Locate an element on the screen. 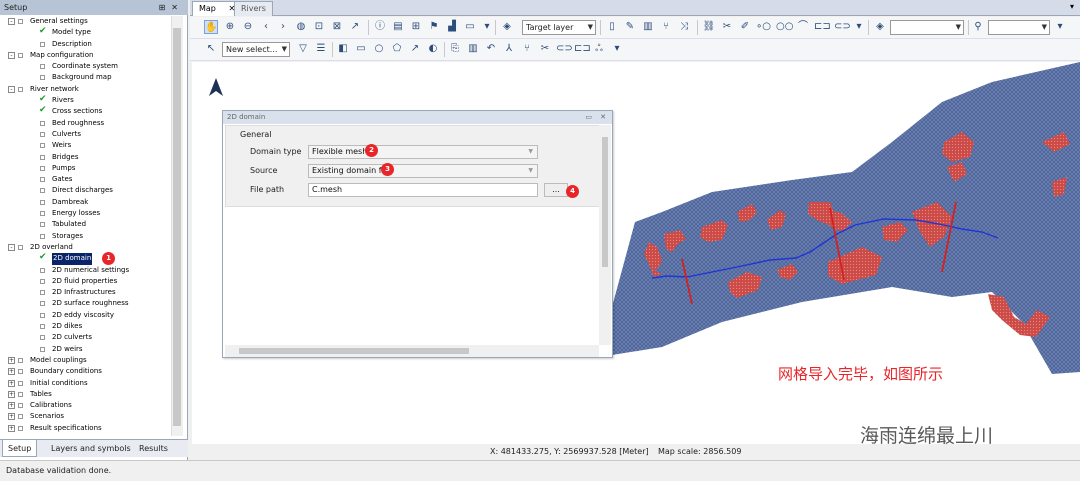 The height and width of the screenshot is (481, 1080). circle-icon: ○ is located at coordinates (379, 49).